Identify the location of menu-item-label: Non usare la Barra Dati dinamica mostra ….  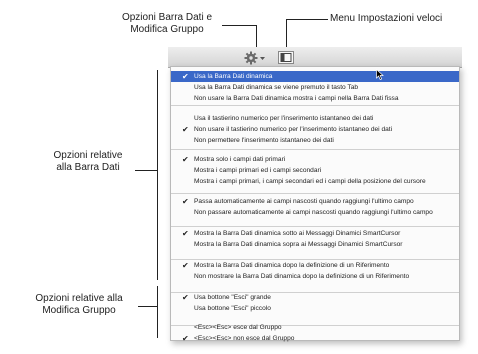
(296, 98).